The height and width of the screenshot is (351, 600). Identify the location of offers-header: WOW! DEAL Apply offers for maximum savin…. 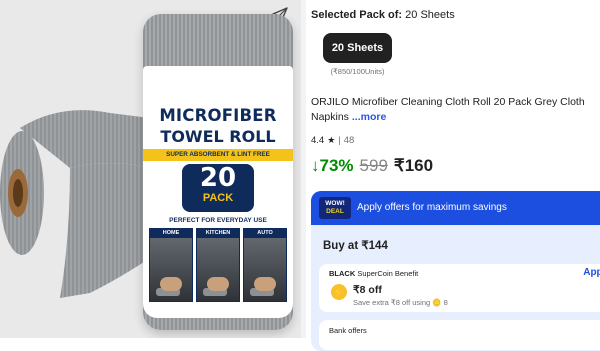
(455, 208).